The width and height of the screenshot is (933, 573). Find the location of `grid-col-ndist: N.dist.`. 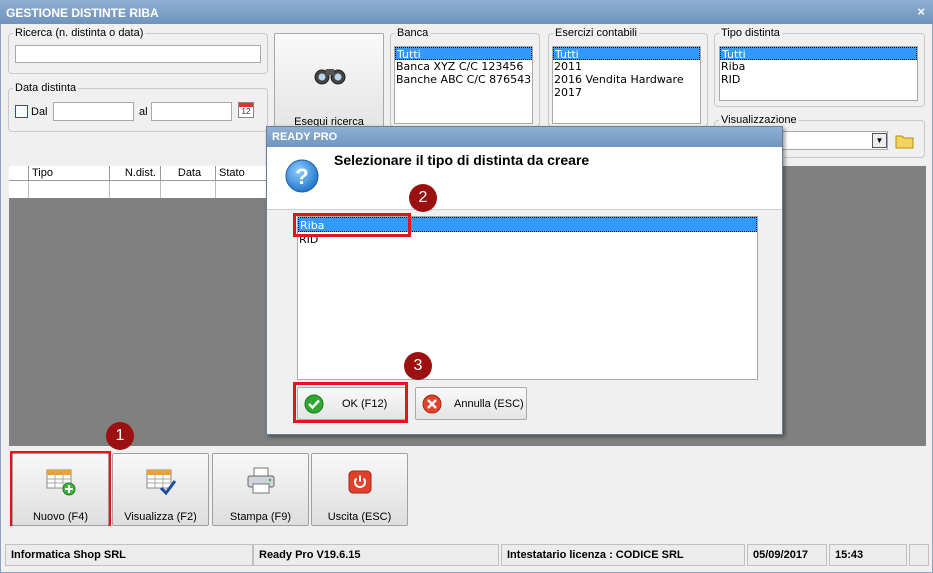

grid-col-ndist: N.dist. is located at coordinates (135, 173).